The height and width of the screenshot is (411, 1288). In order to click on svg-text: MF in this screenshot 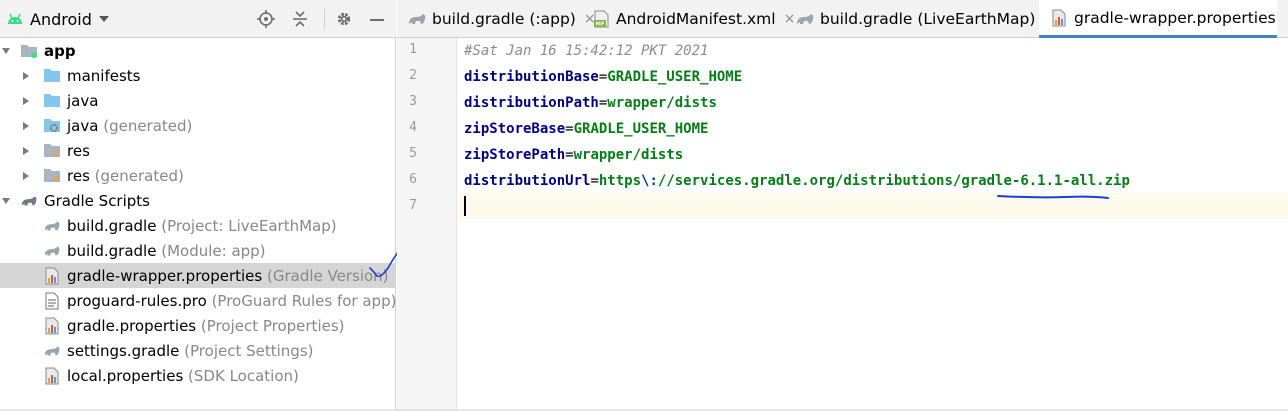, I will do `click(600, 25)`.